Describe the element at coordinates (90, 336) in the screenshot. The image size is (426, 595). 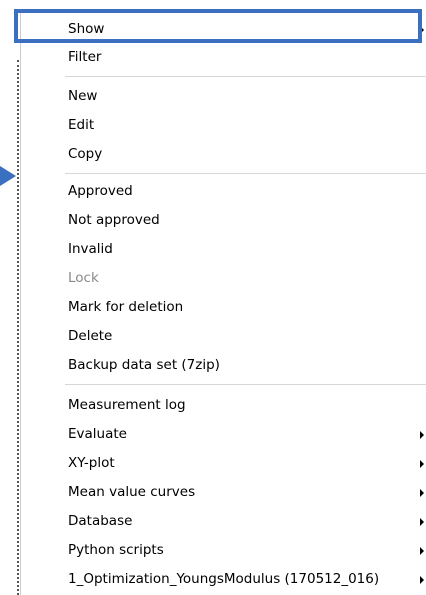
I see `menu-item-label: Delete` at that location.